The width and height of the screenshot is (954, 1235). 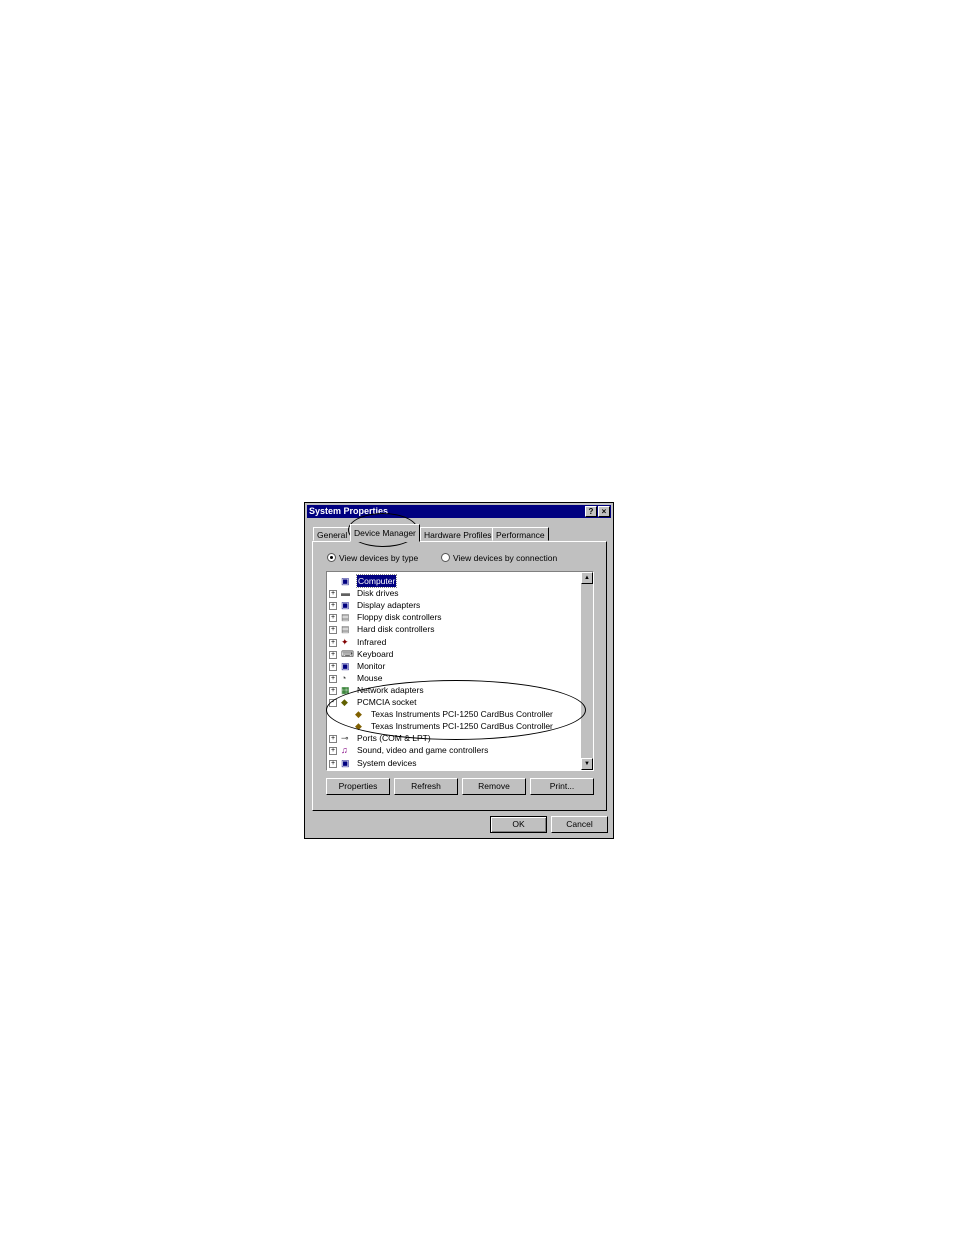 What do you see at coordinates (344, 750) in the screenshot?
I see `sound-icon: ♫` at bounding box center [344, 750].